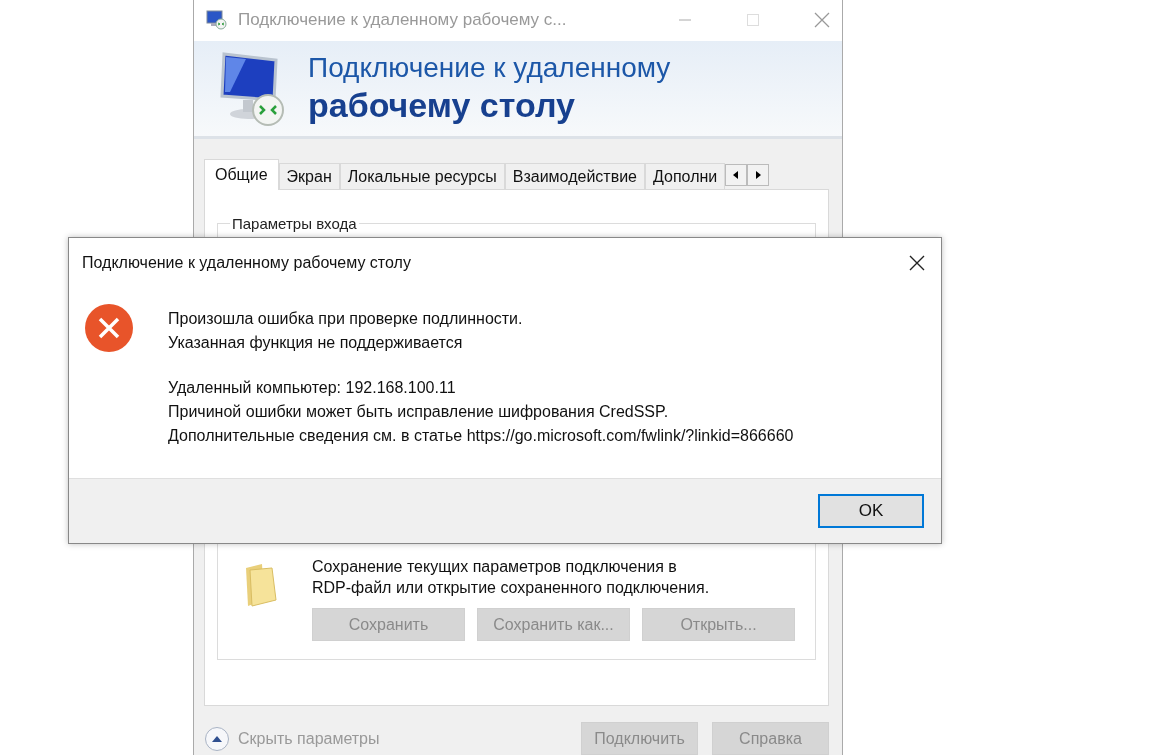 The width and height of the screenshot is (1152, 755). Describe the element at coordinates (871, 511) in the screenshot. I see `ok-button: OK` at that location.